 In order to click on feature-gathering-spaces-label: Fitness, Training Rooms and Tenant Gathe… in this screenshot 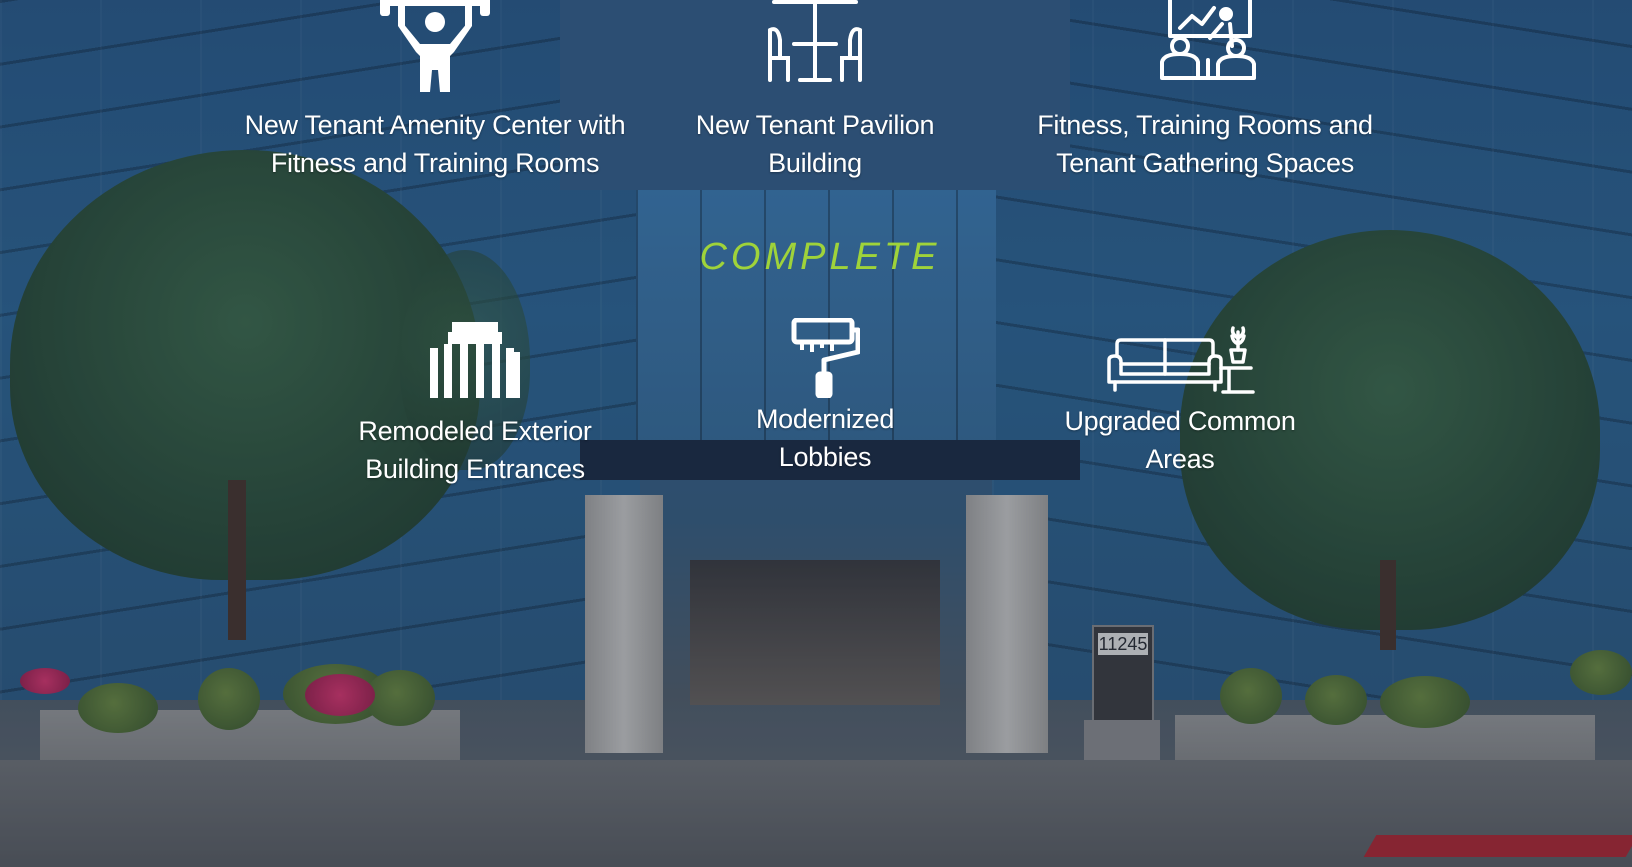, I will do `click(1205, 144)`.